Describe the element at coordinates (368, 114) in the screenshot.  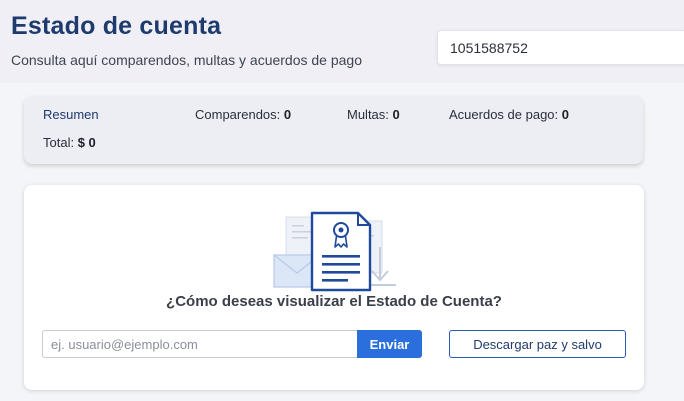
I see `multas-label: Multas:` at that location.